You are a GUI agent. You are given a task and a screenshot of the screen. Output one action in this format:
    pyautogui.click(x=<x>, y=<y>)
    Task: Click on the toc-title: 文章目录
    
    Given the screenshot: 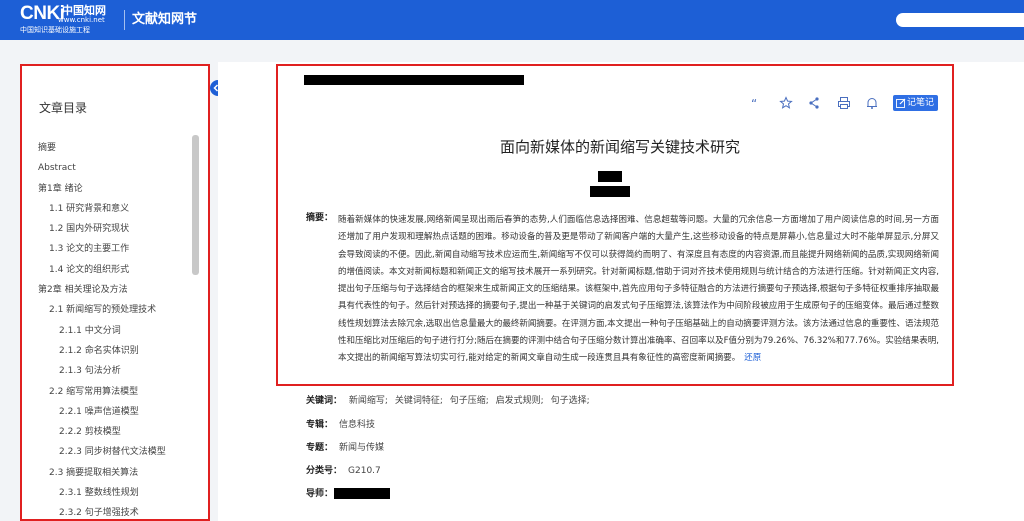 What is the action you would take?
    pyautogui.click(x=63, y=108)
    